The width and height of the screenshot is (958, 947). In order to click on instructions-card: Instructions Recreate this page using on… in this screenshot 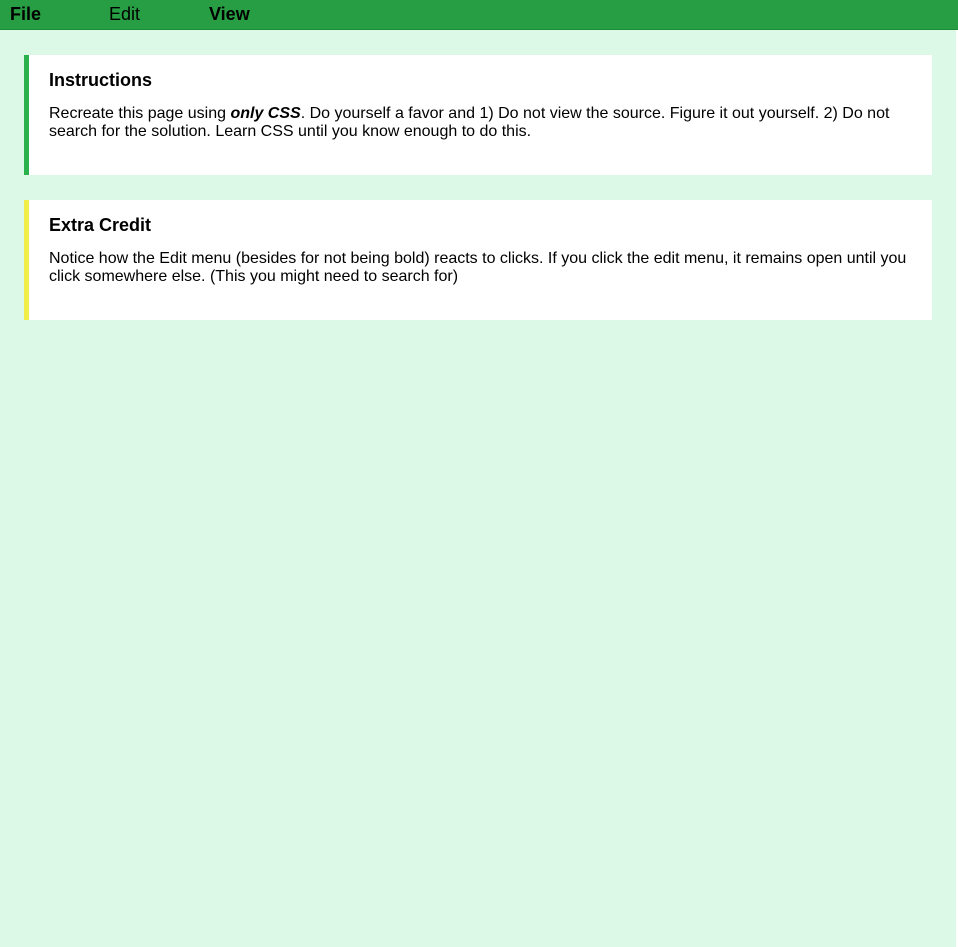, I will do `click(478, 115)`.